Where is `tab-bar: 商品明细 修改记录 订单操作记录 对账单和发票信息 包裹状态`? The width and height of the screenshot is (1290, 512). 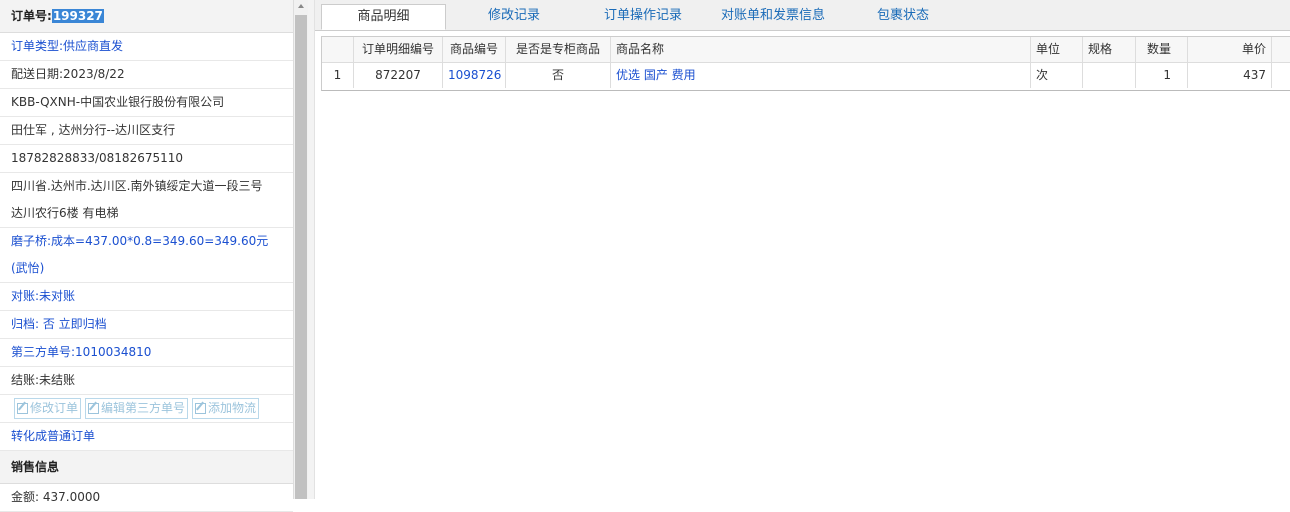 tab-bar: 商品明细 修改记录 订单操作记录 对账单和发票信息 包裹状态 is located at coordinates (802, 15).